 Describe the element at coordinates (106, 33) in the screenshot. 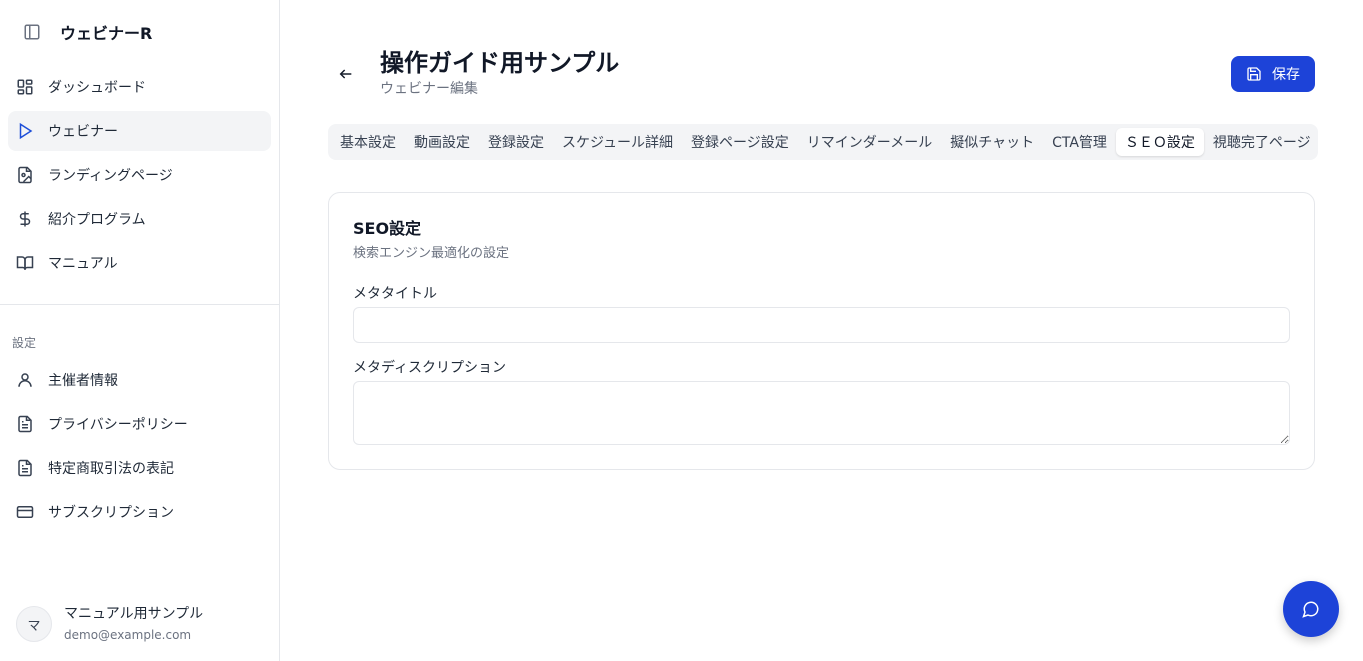

I see `app-name: ウェビナーR` at that location.